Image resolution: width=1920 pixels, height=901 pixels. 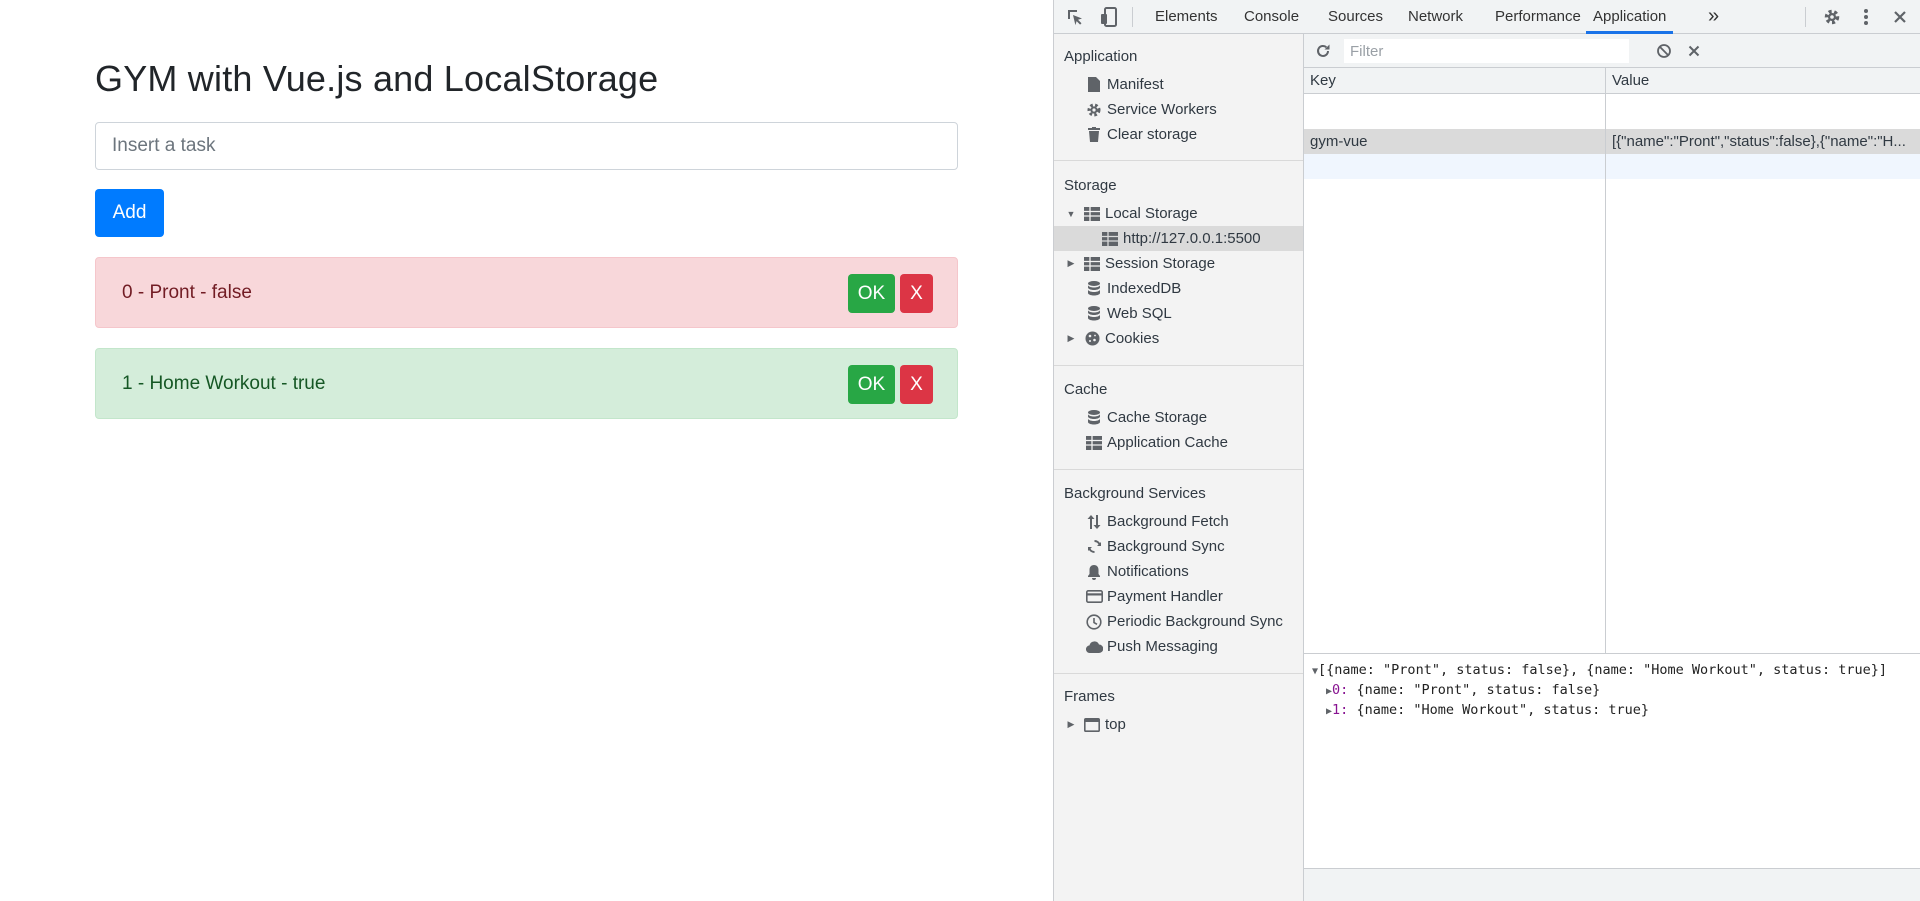 I want to click on add-button: Add, so click(x=129, y=213).